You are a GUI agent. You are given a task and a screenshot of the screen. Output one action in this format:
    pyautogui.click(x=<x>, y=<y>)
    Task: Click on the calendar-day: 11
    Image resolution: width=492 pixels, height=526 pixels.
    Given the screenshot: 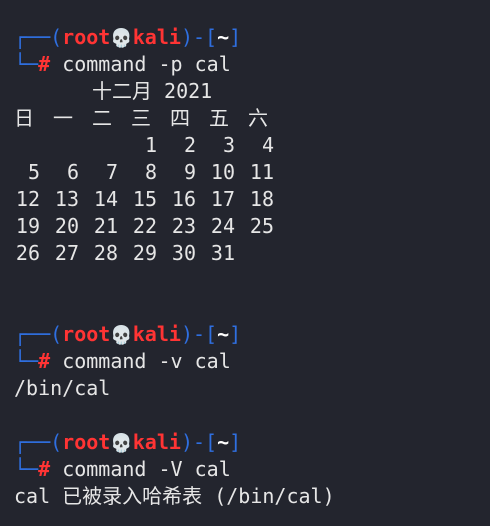 What is the action you would take?
    pyautogui.click(x=261, y=172)
    